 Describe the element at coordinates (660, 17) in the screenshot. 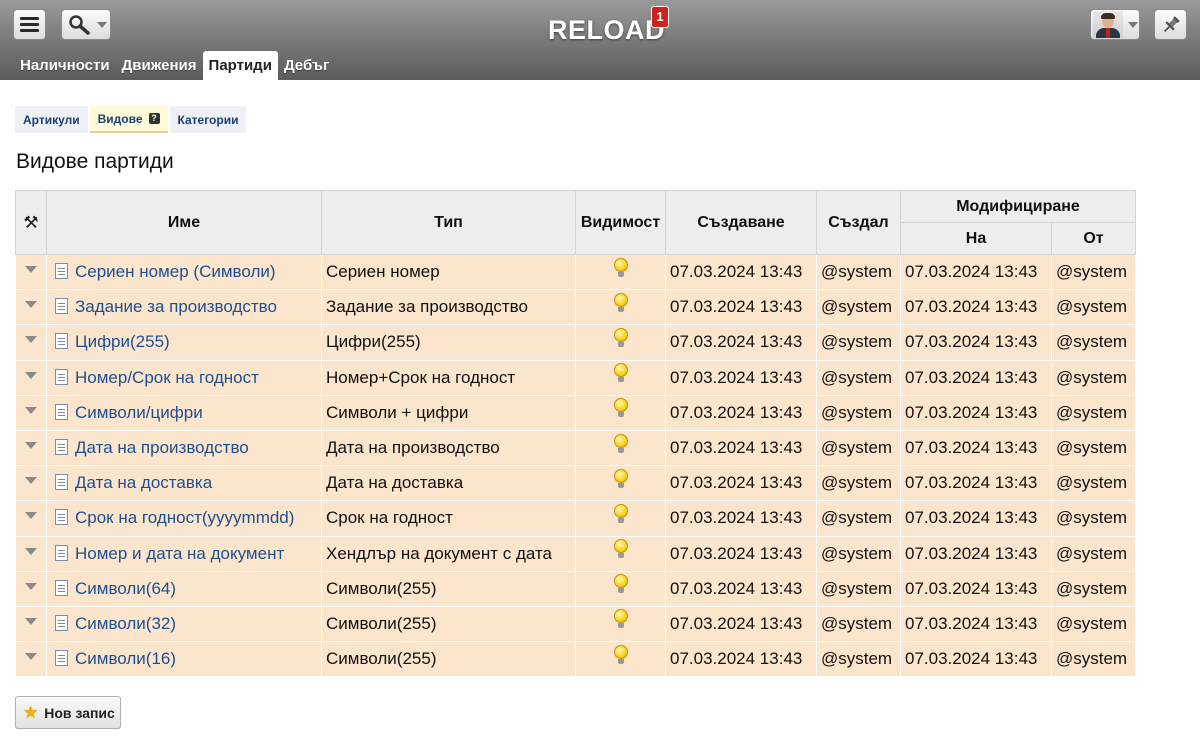

I see `notification-badge: 1` at that location.